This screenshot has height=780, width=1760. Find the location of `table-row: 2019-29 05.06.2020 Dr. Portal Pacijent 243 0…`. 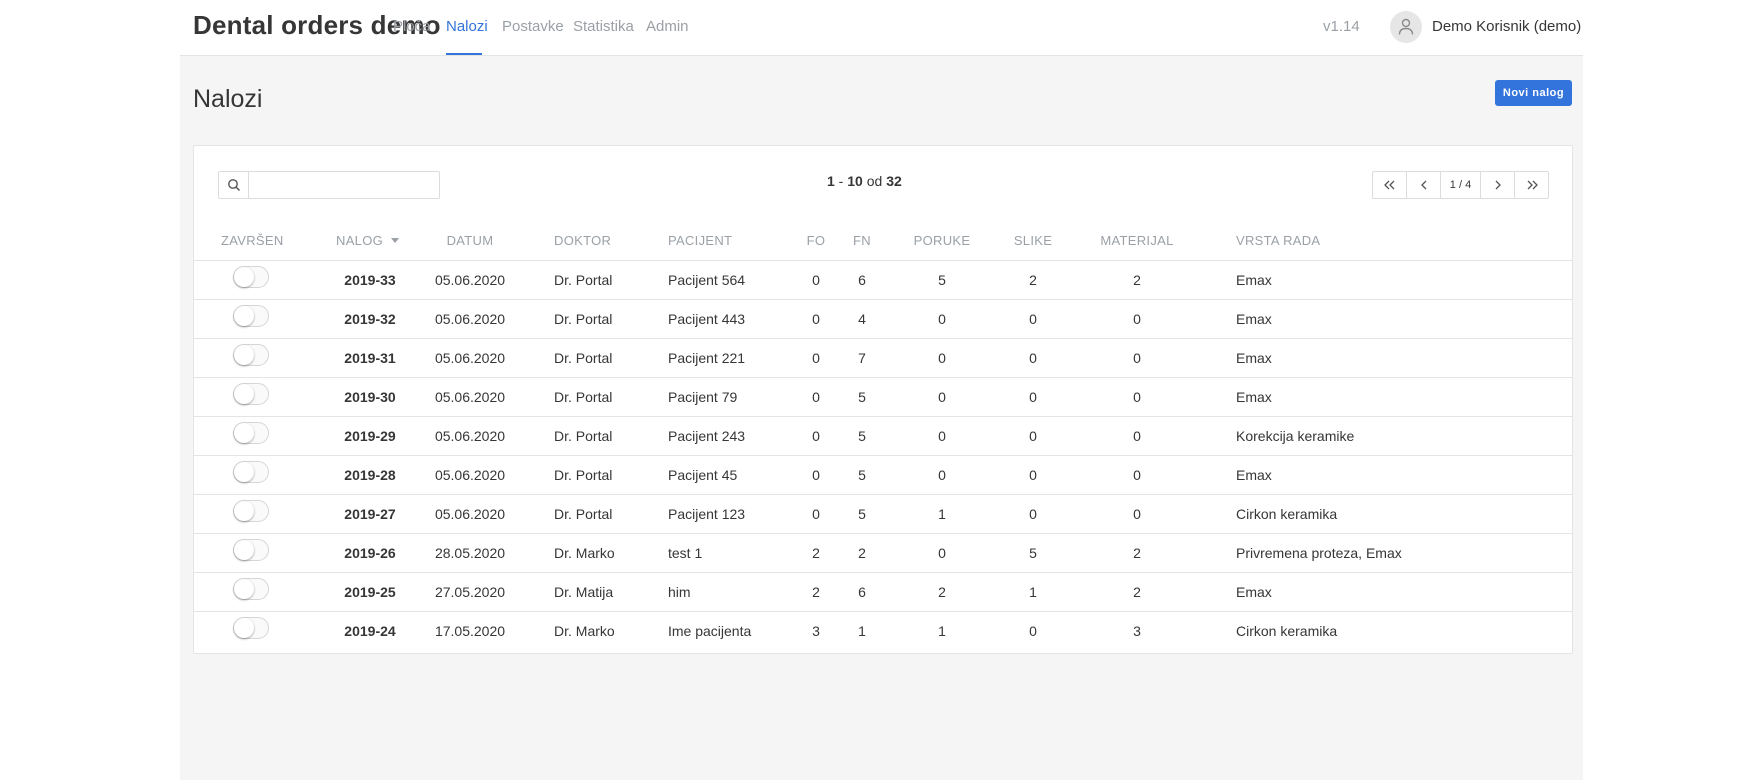

table-row: 2019-29 05.06.2020 Dr. Portal Pacijent 243 0… is located at coordinates (883, 436).